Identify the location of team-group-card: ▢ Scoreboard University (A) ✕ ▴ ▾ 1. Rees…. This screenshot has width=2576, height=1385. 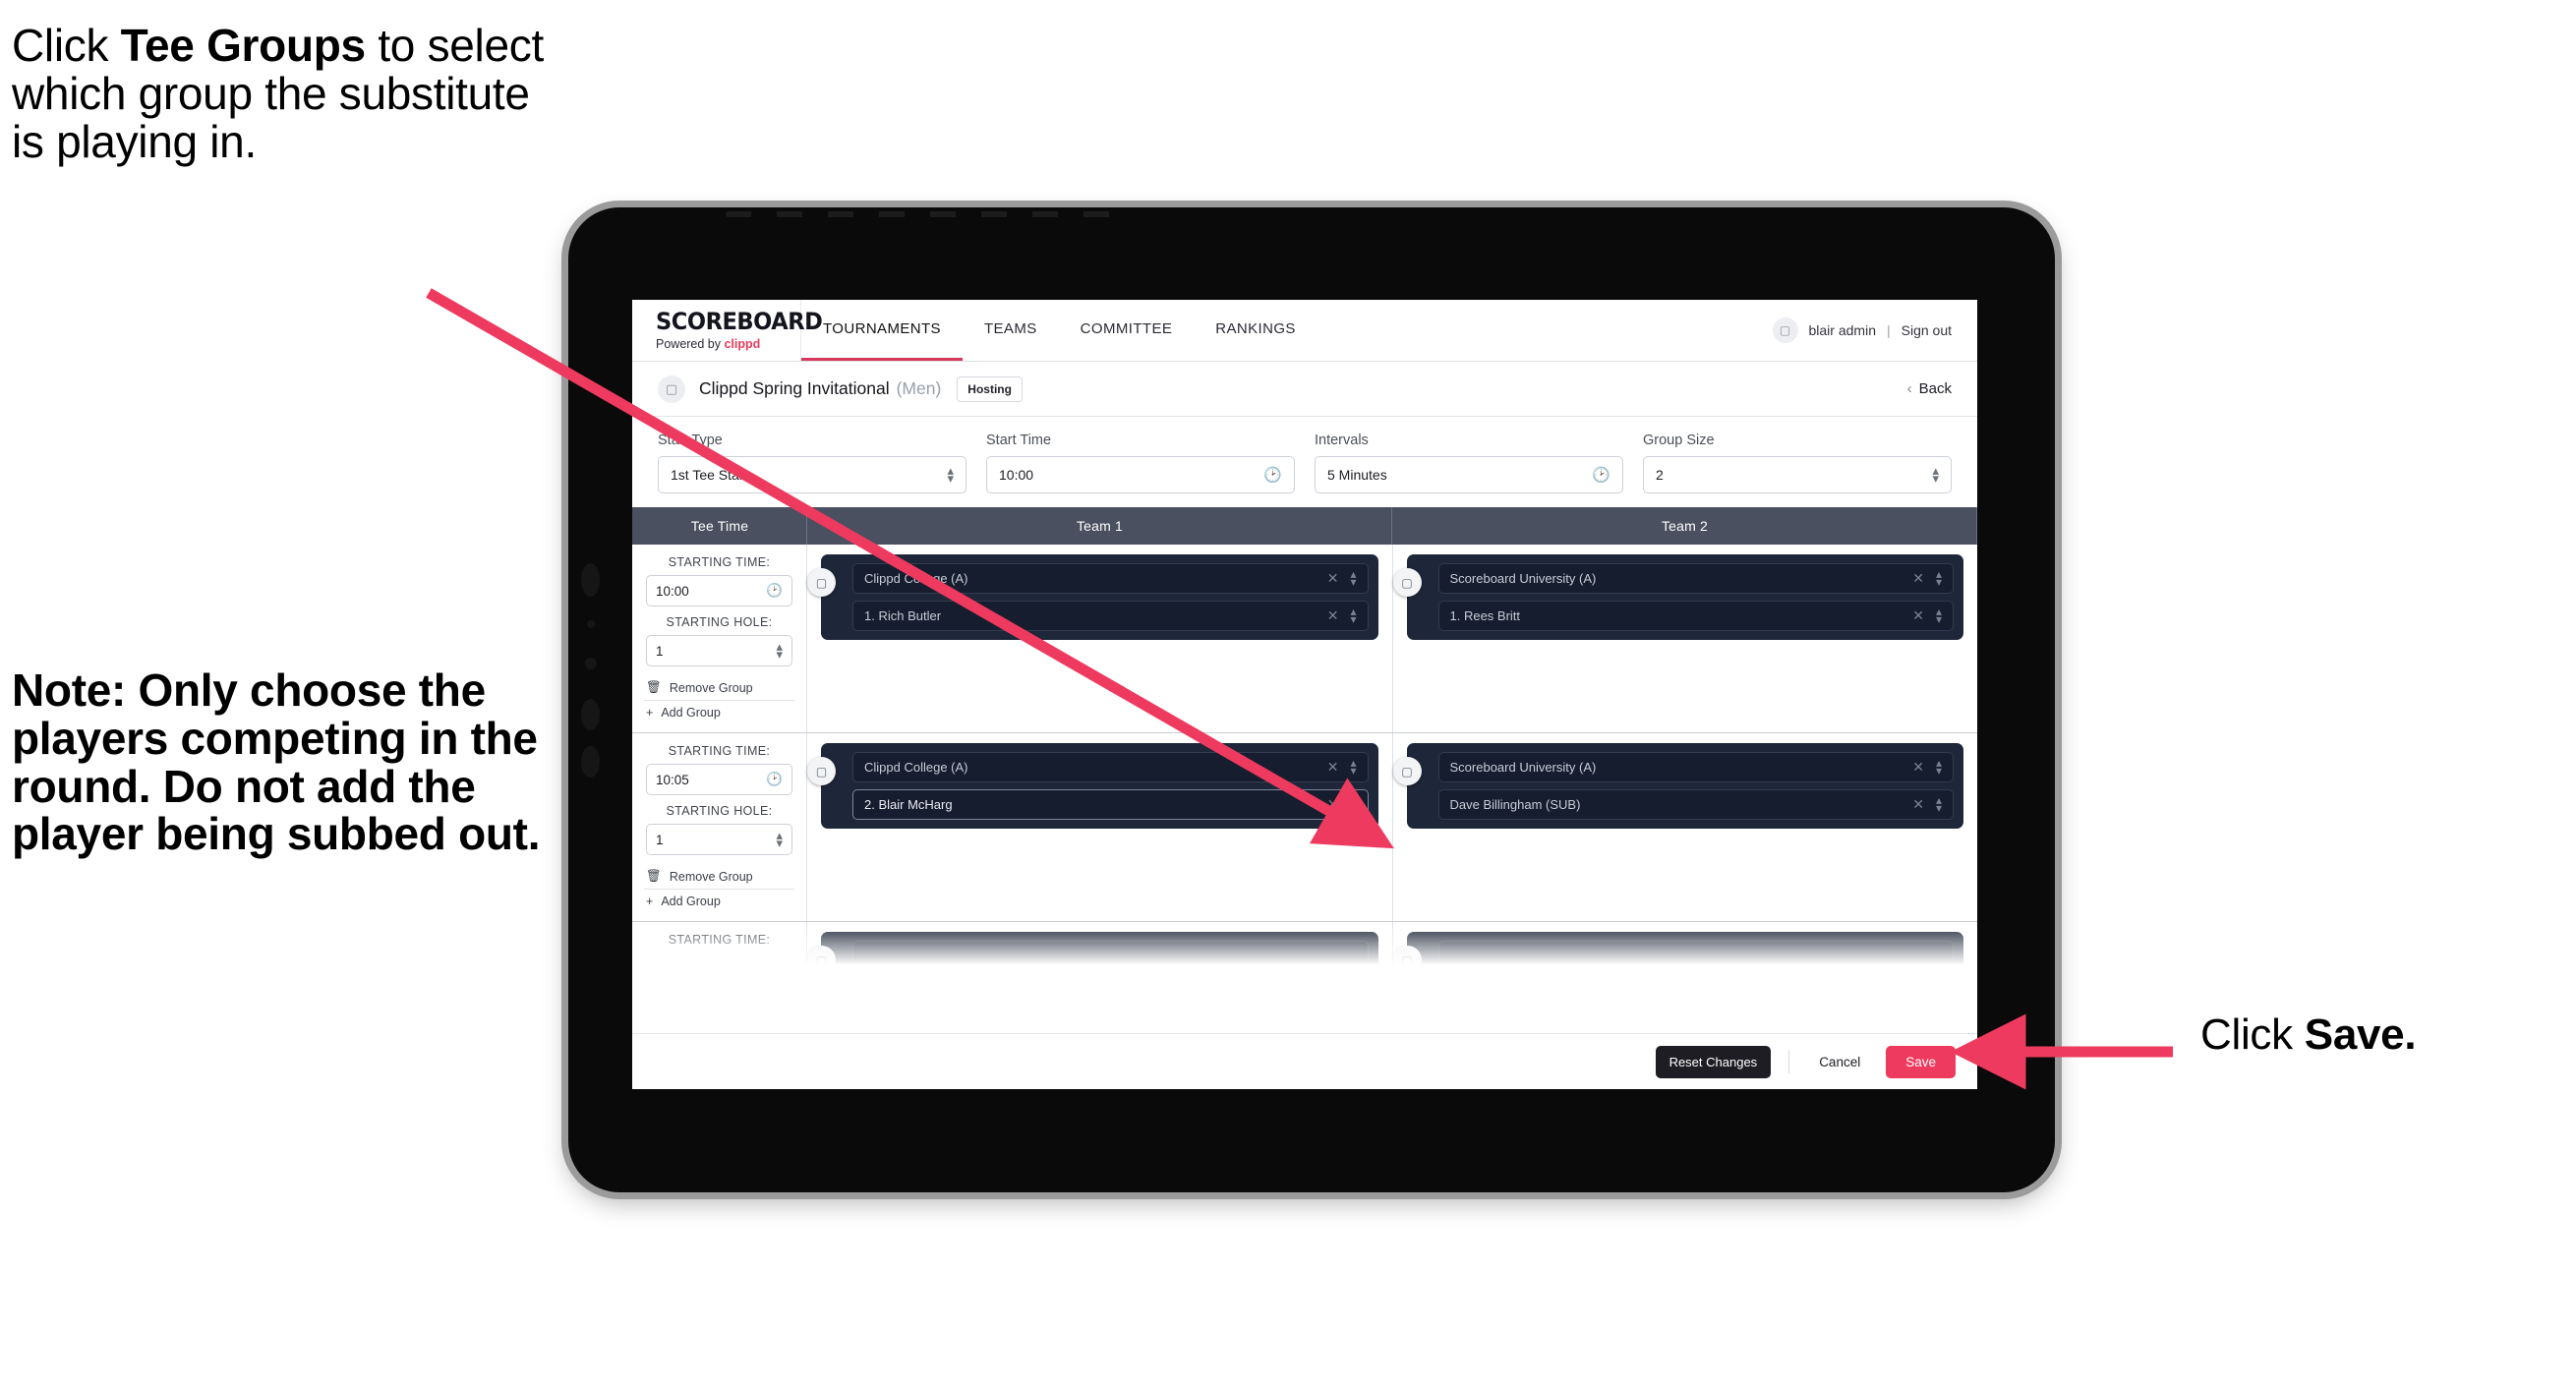
(1677, 597).